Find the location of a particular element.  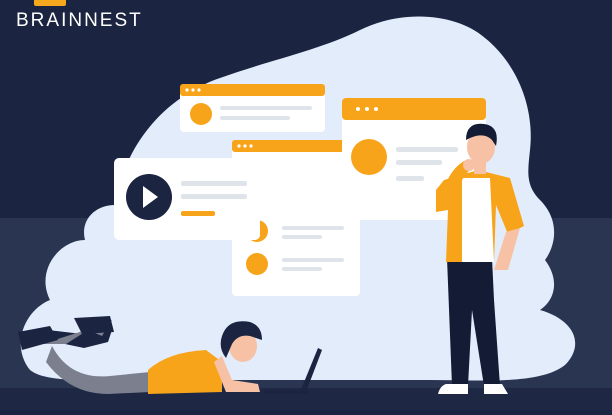

brand-logo-text: BRAINNEST is located at coordinates (79, 20).